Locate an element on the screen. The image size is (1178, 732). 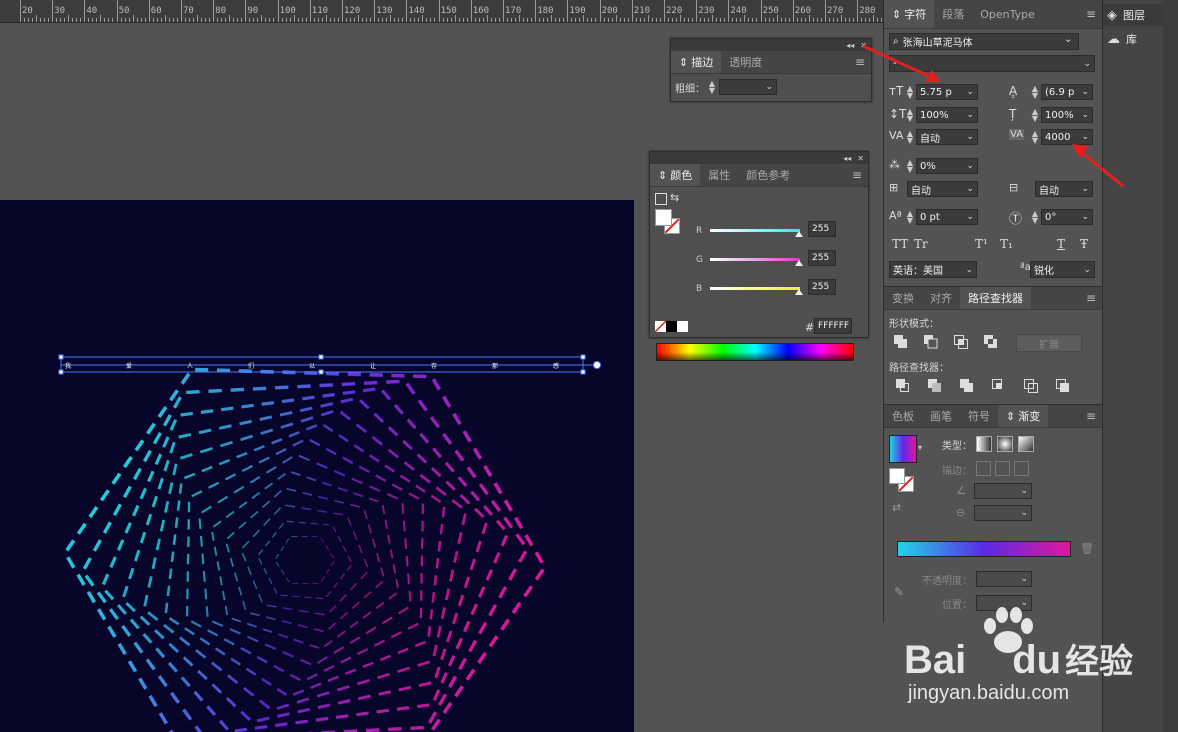
intersect-icon is located at coordinates (961, 342).